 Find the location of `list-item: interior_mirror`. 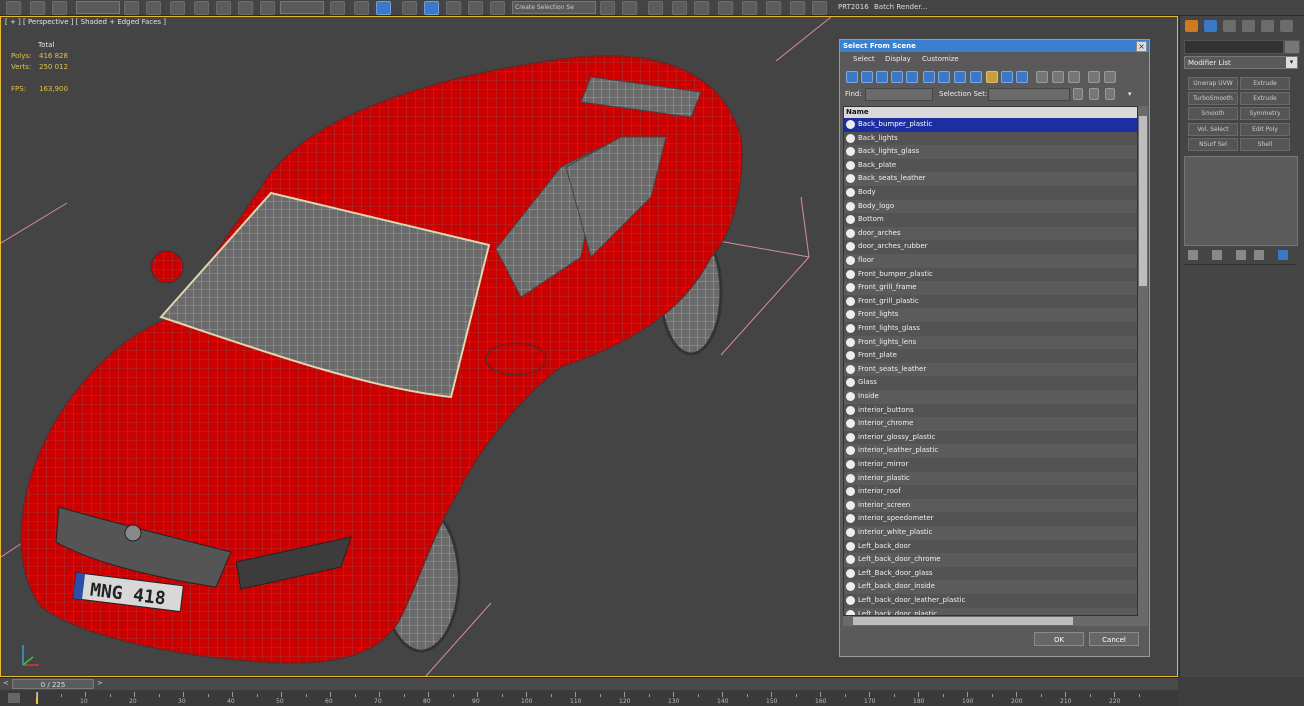

list-item: interior_mirror is located at coordinates (990, 465).